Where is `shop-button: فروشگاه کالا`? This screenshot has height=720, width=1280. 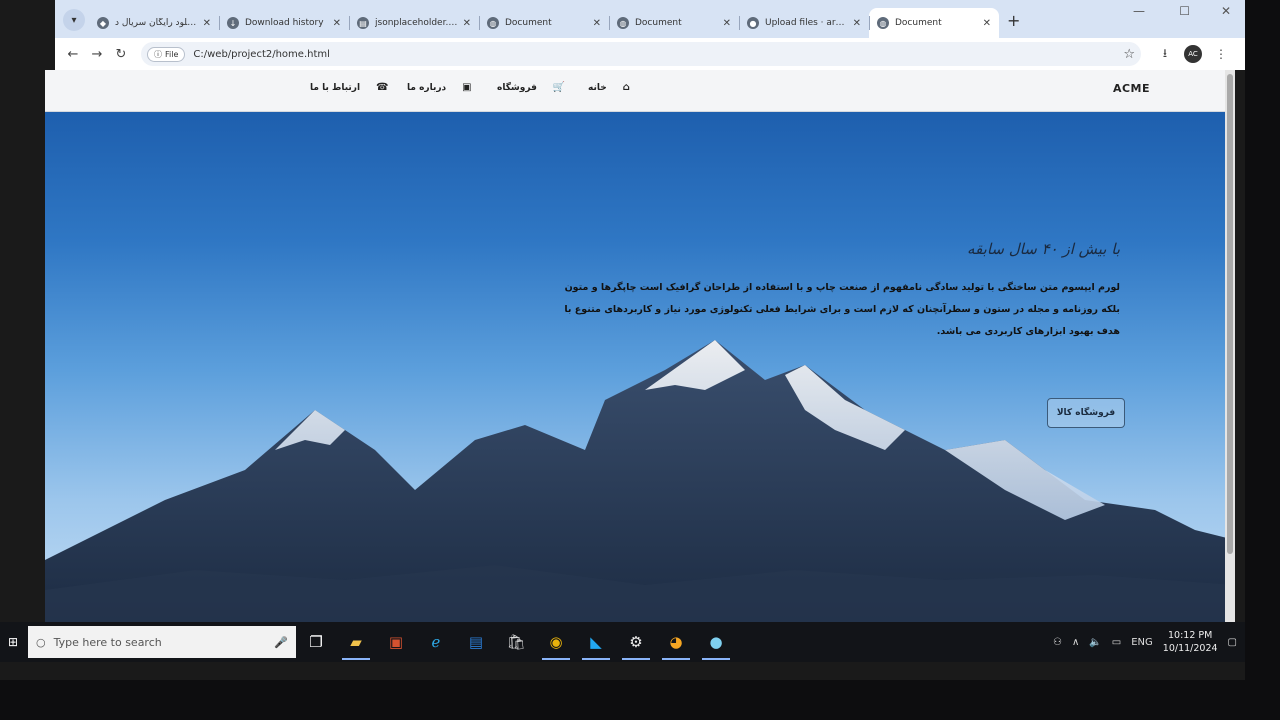 shop-button: فروشگاه کالا is located at coordinates (1086, 413).